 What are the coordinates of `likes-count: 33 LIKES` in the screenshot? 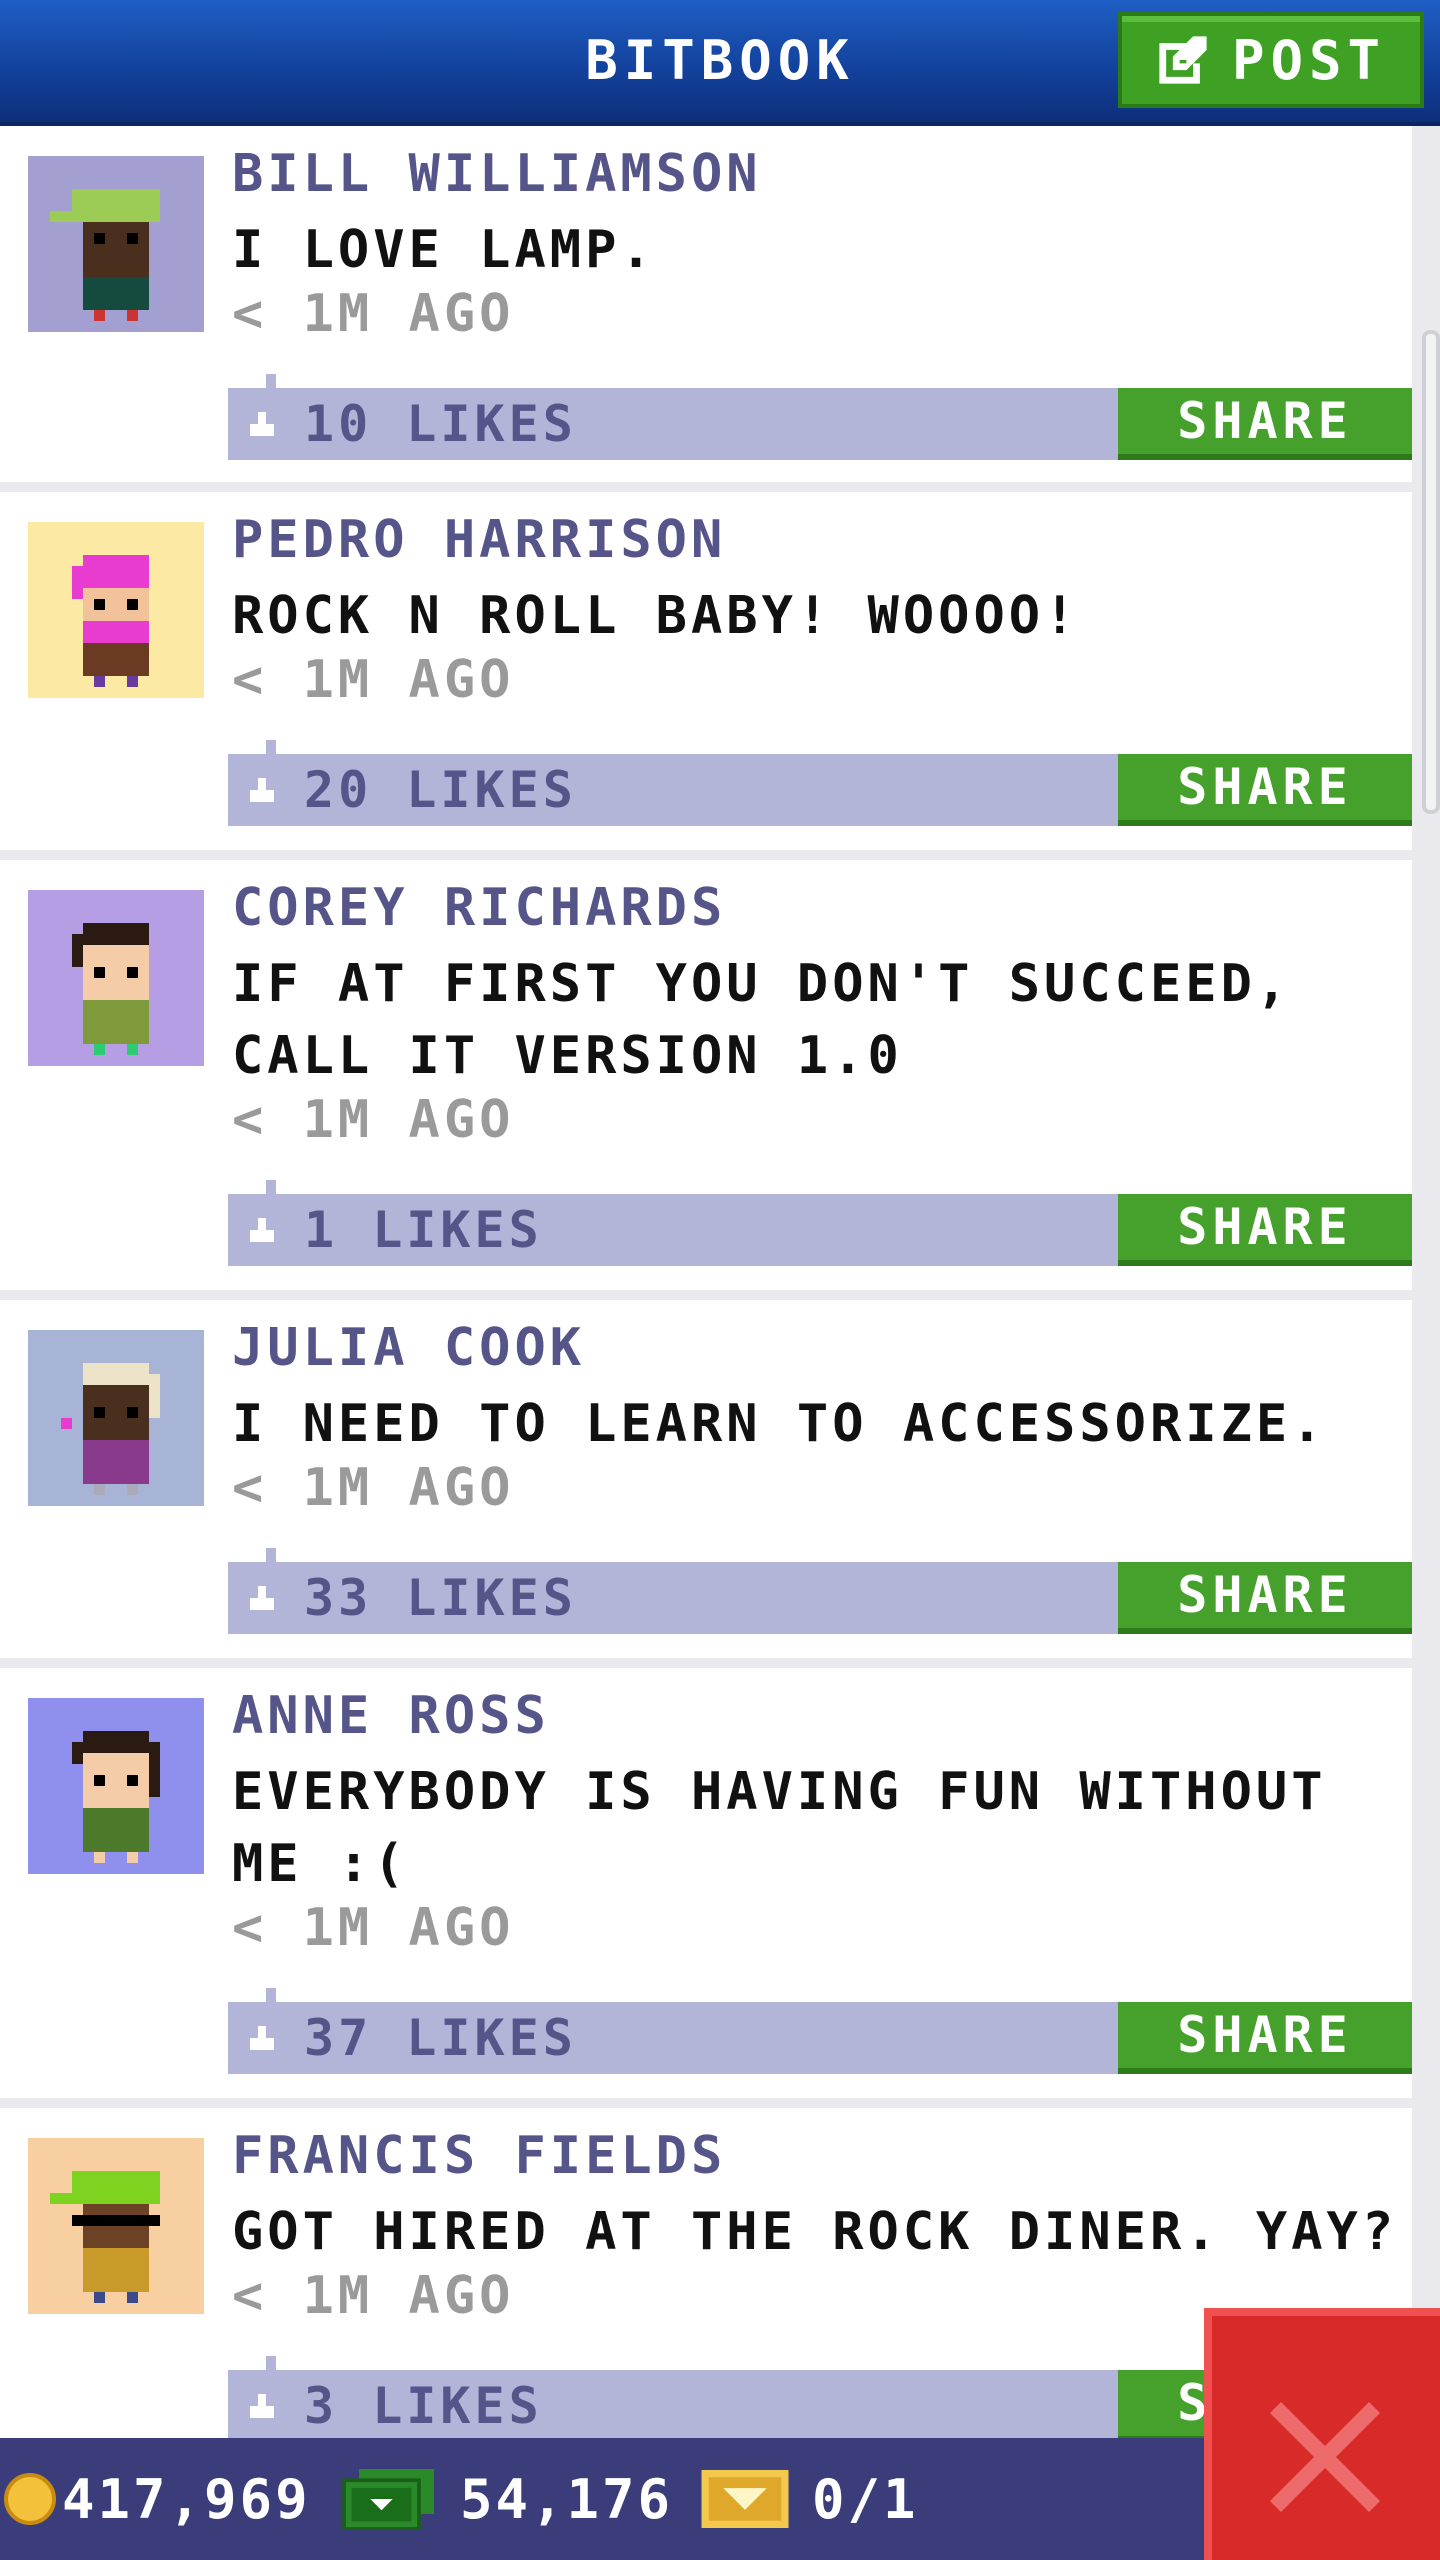 It's located at (440, 1598).